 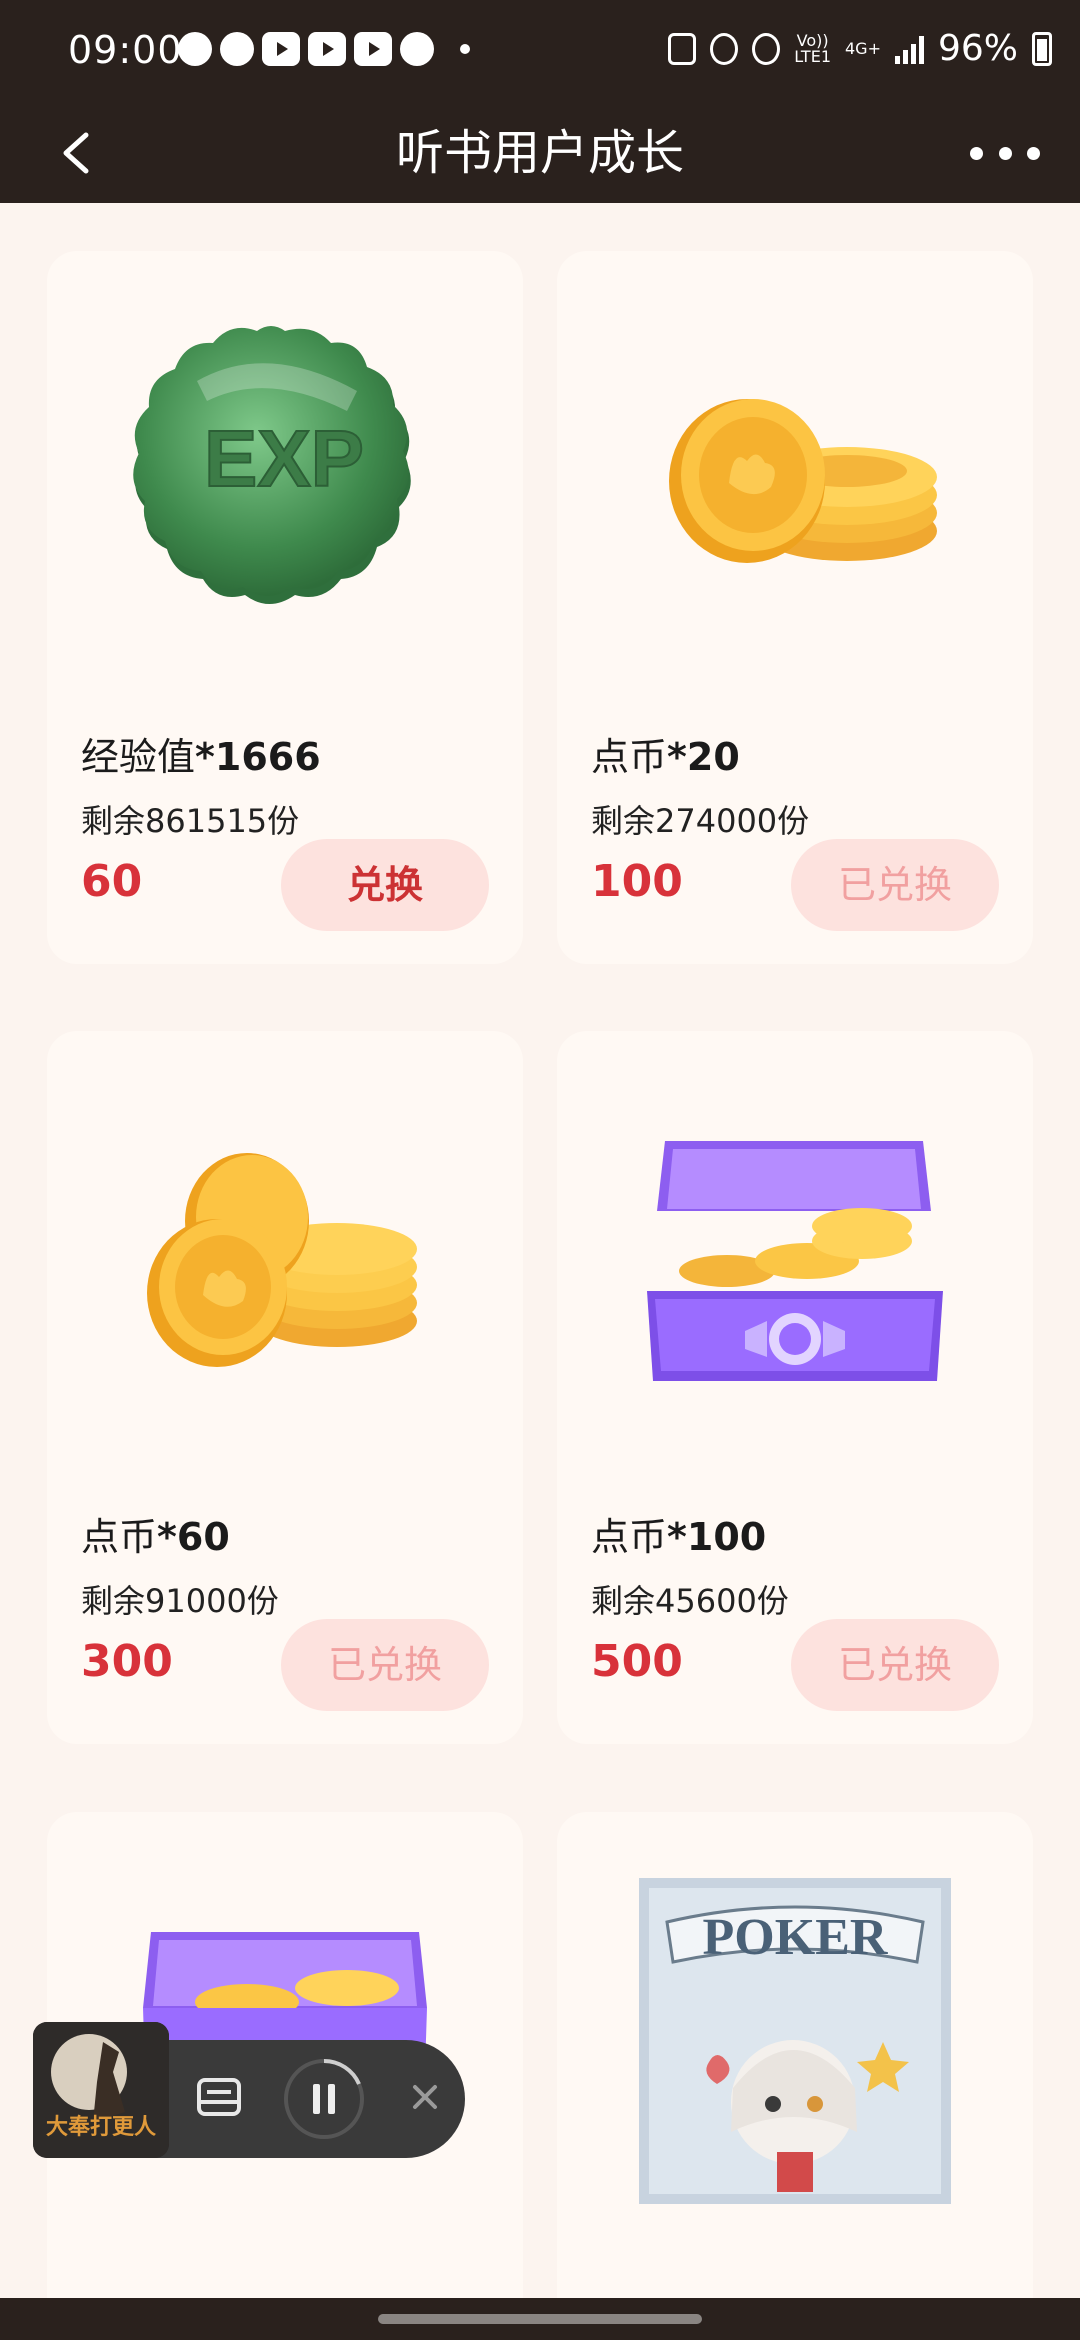 I want to click on reward-remaining: 剩余861515份, so click(x=190, y=821).